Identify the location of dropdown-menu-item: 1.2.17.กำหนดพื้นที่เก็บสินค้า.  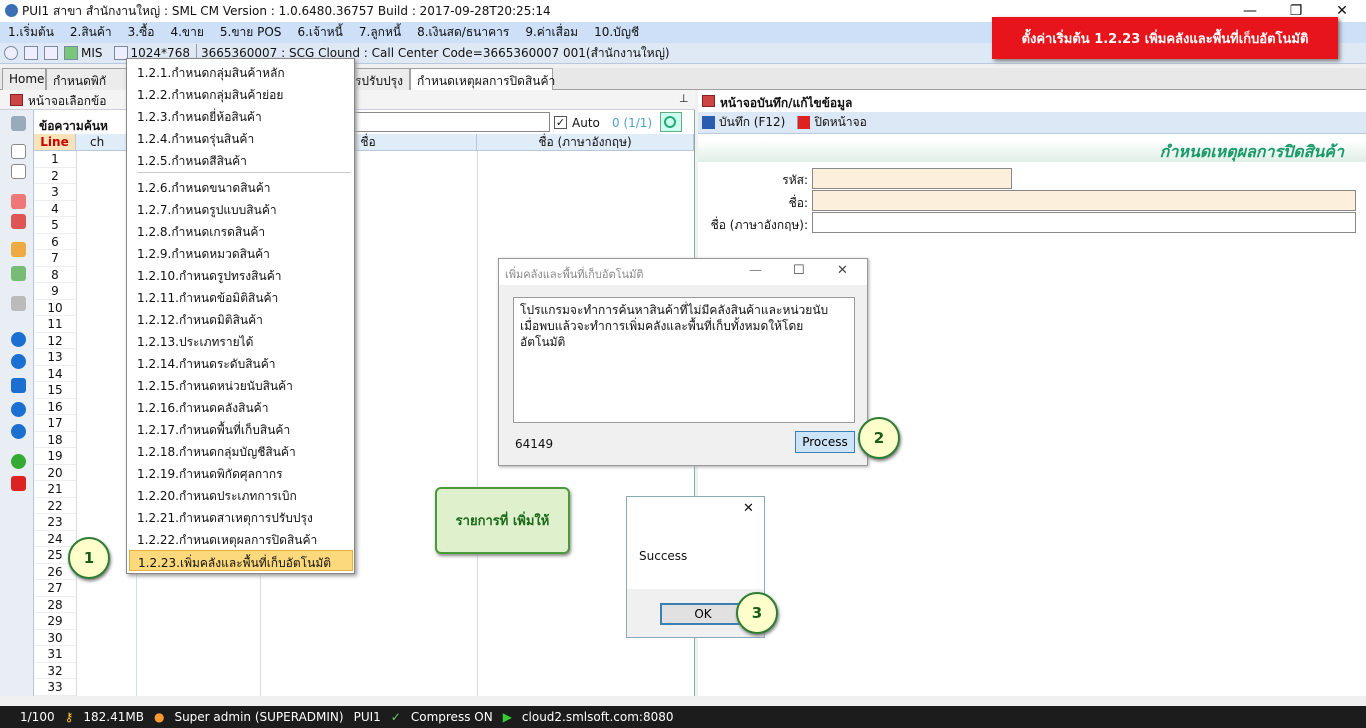
(244, 428).